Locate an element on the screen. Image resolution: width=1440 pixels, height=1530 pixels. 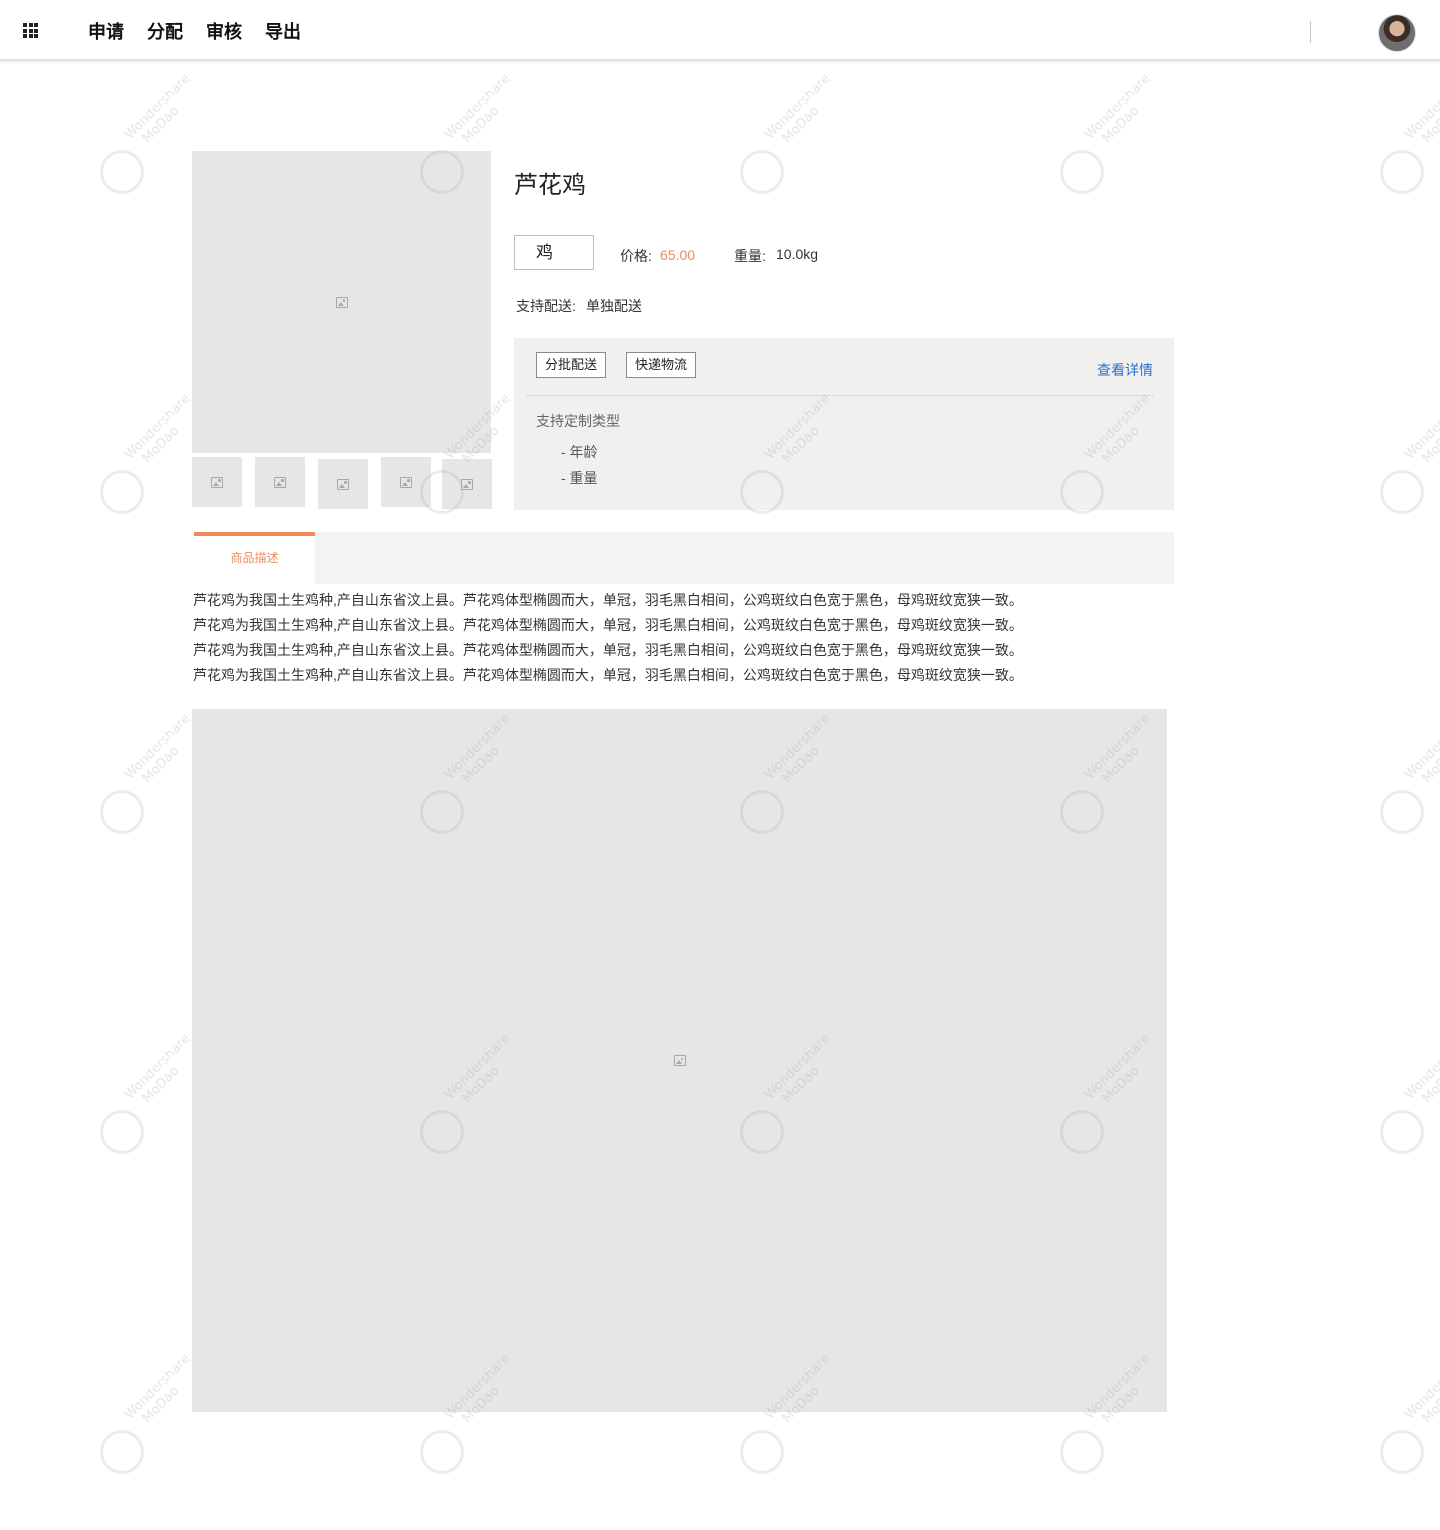
delivery-options-panel: 分批配送 快递物流 查看详情 支持定制类型 - 年龄 - 重量 is located at coordinates (844, 424).